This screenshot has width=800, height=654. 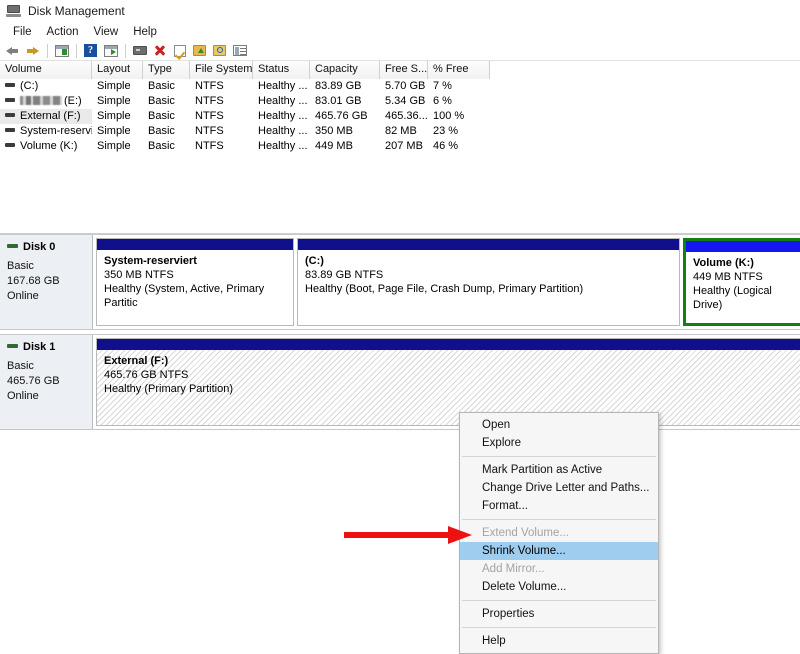 What do you see at coordinates (90, 51) in the screenshot?
I see `help-icon: ?` at bounding box center [90, 51].